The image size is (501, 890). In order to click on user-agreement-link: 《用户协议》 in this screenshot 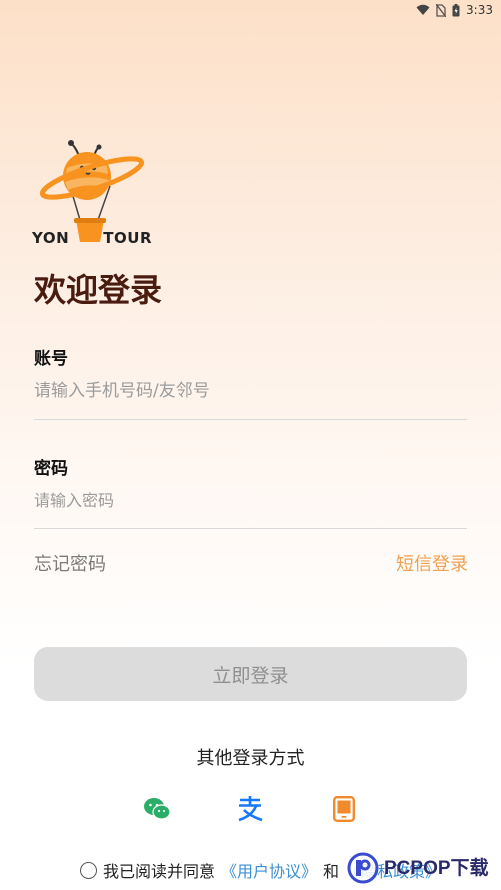, I will do `click(269, 870)`.